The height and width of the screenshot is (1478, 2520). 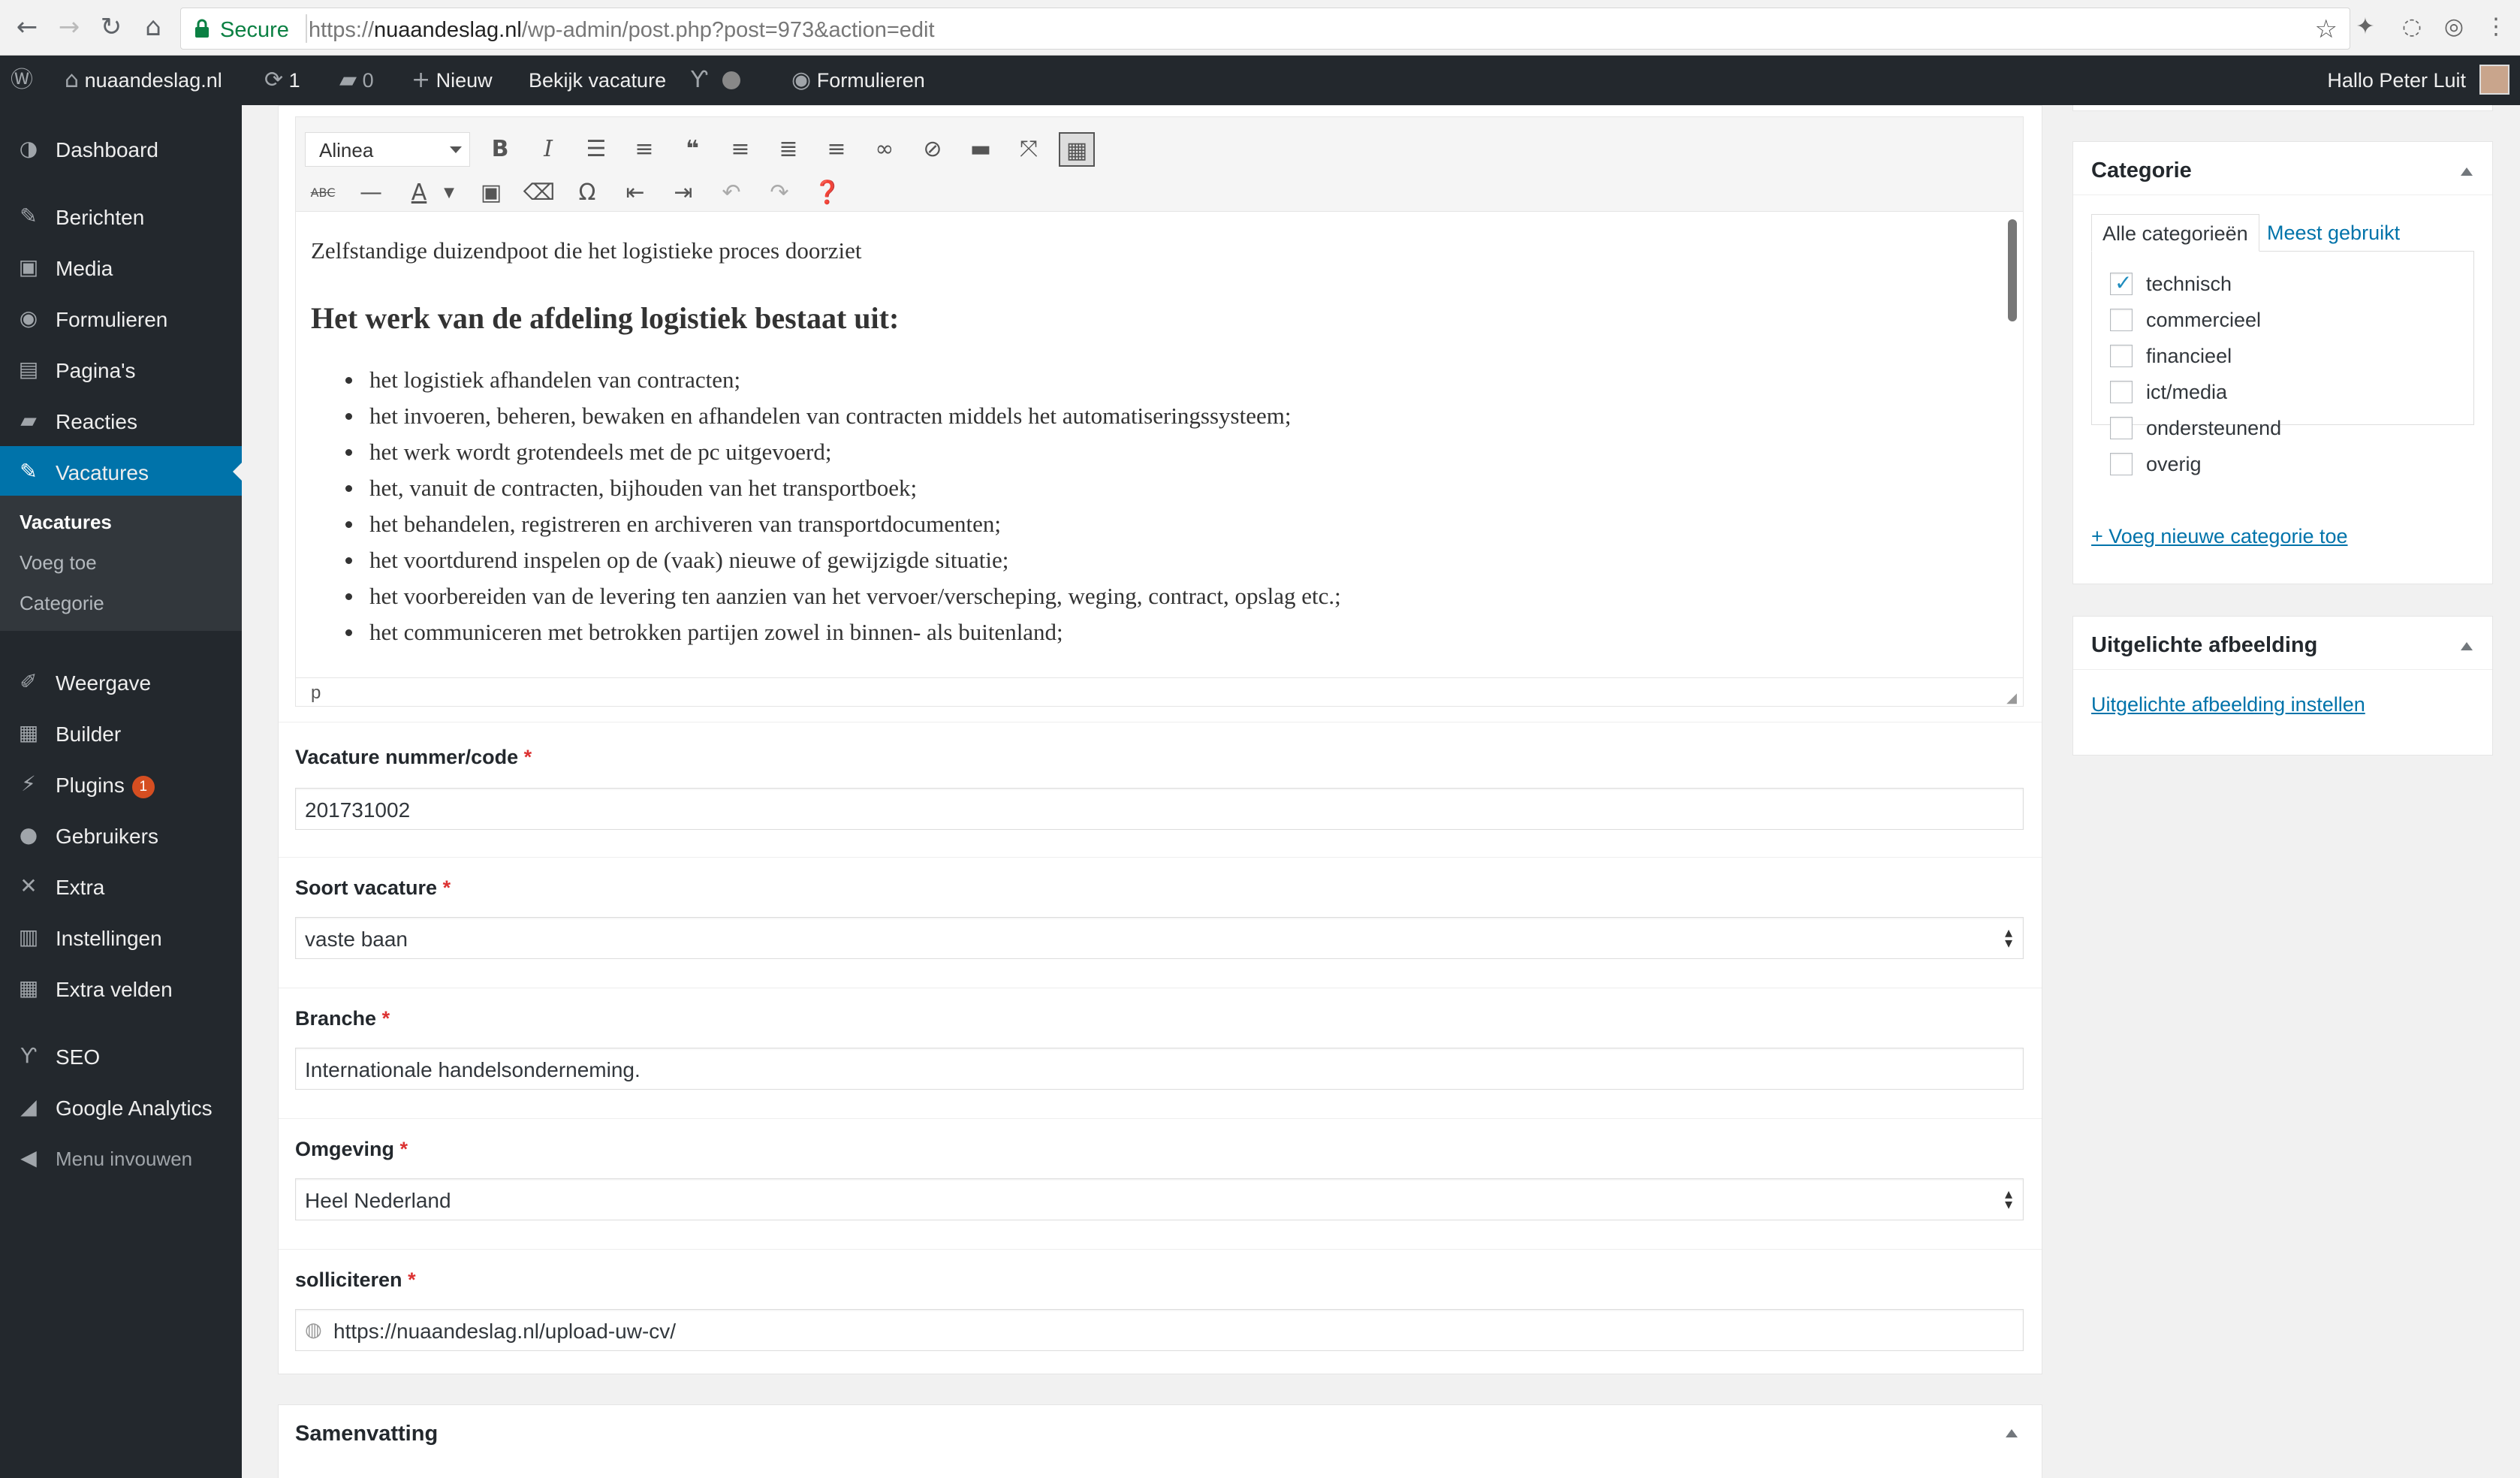 What do you see at coordinates (587, 193) in the screenshot?
I see `special-character-icon: Ω` at bounding box center [587, 193].